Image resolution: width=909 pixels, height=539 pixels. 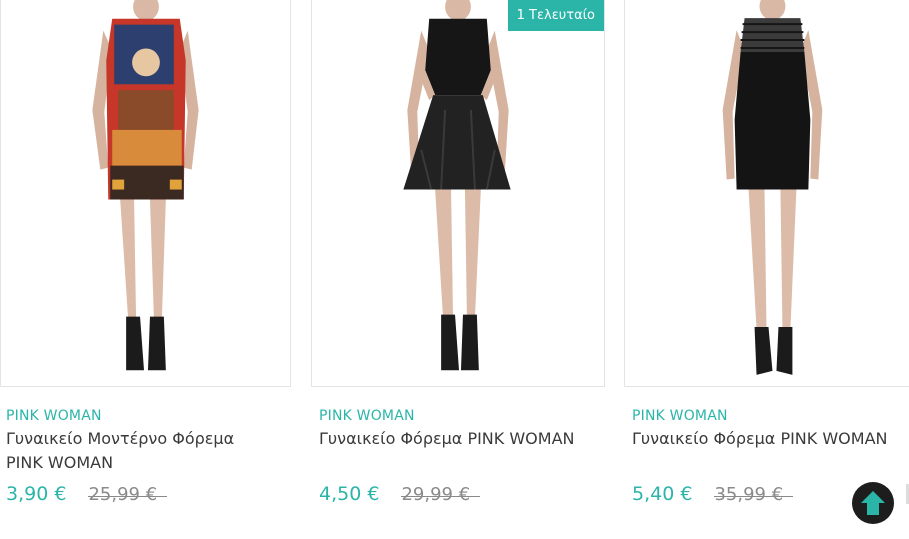 I want to click on model-figure-skater-dress, so click(x=457, y=185).